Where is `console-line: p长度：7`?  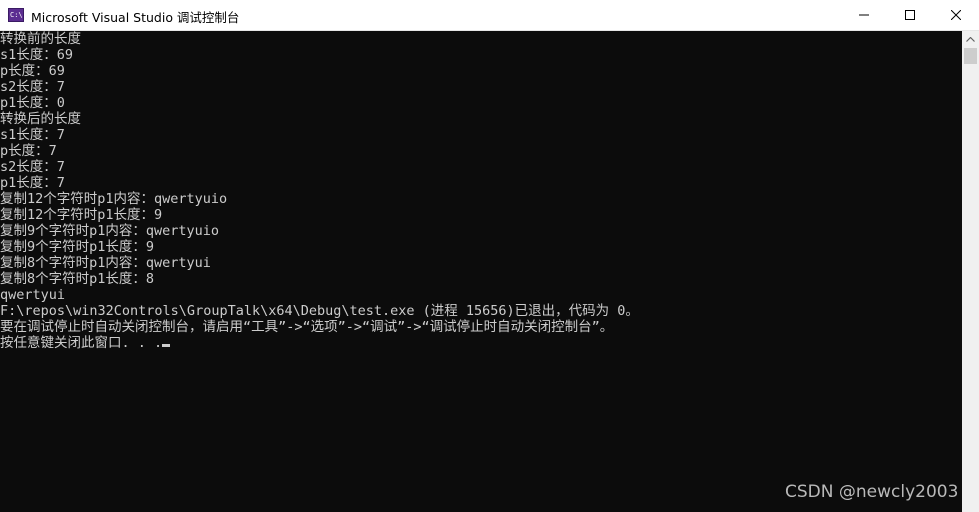 console-line: p长度：7 is located at coordinates (28, 151).